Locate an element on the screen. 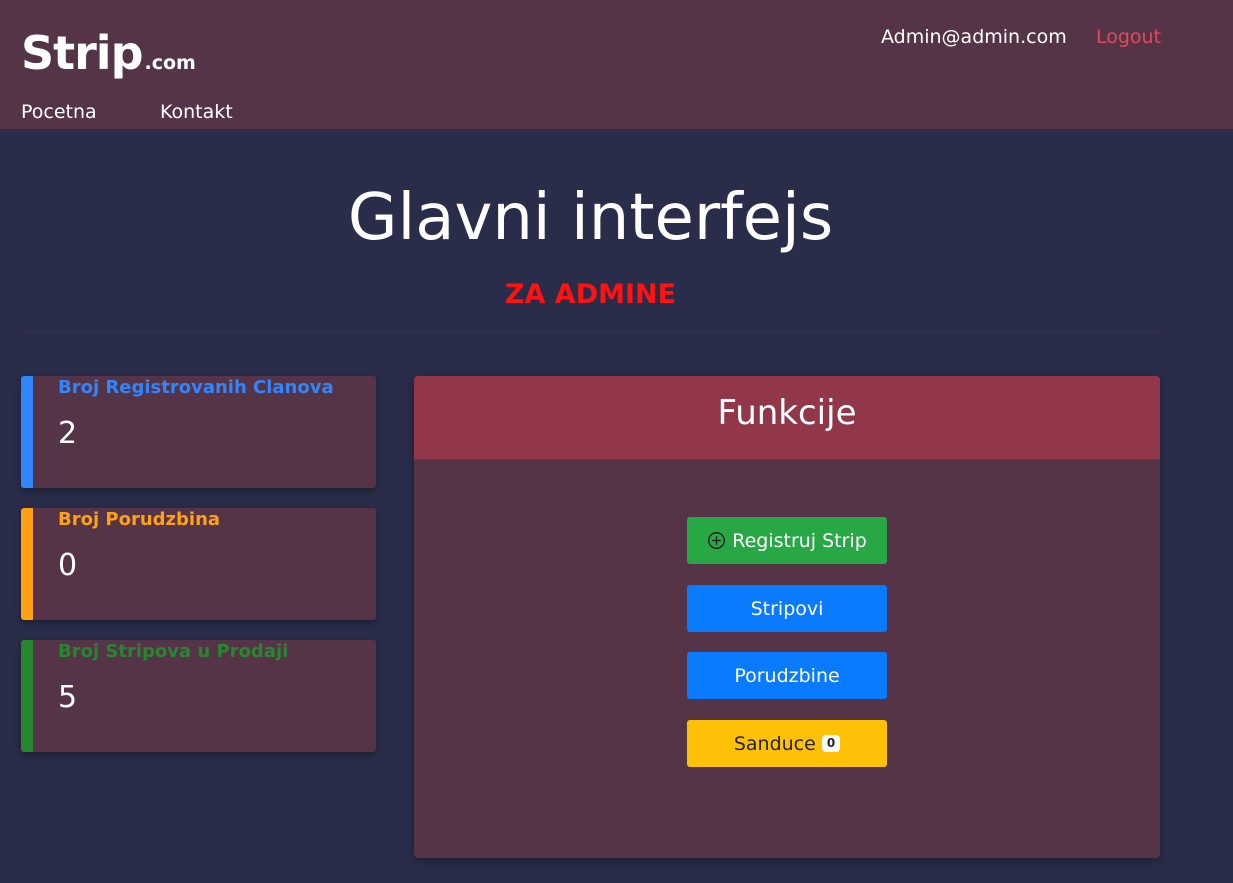 The width and height of the screenshot is (1233, 883). nav-link-pocetna: Pocetna is located at coordinates (59, 112).